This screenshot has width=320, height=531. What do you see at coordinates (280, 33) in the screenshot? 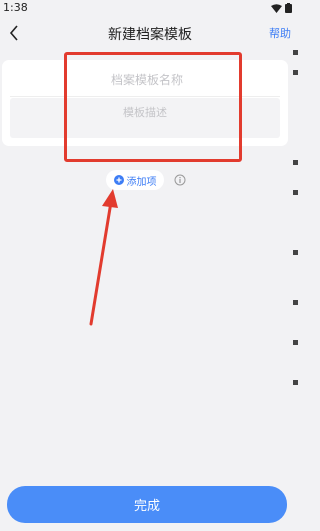
I see `help-link: 帮助` at bounding box center [280, 33].